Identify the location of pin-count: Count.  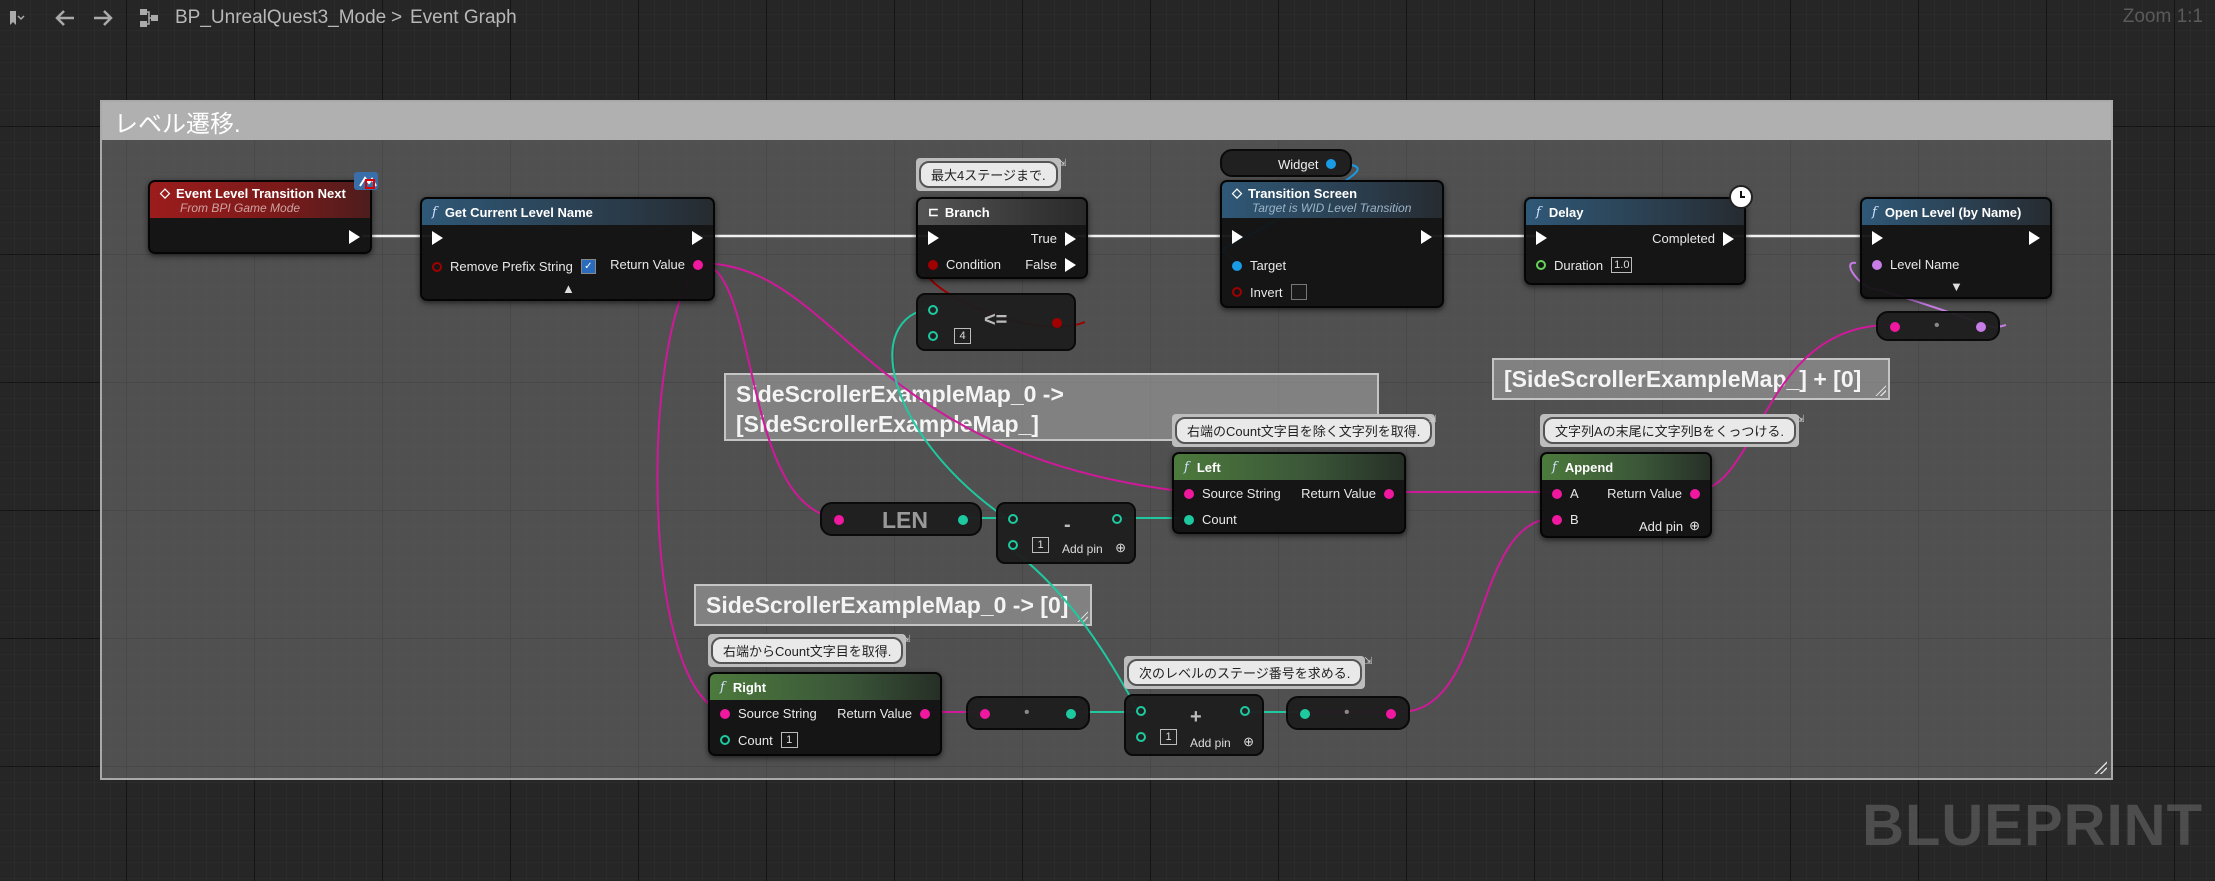
(1210, 519).